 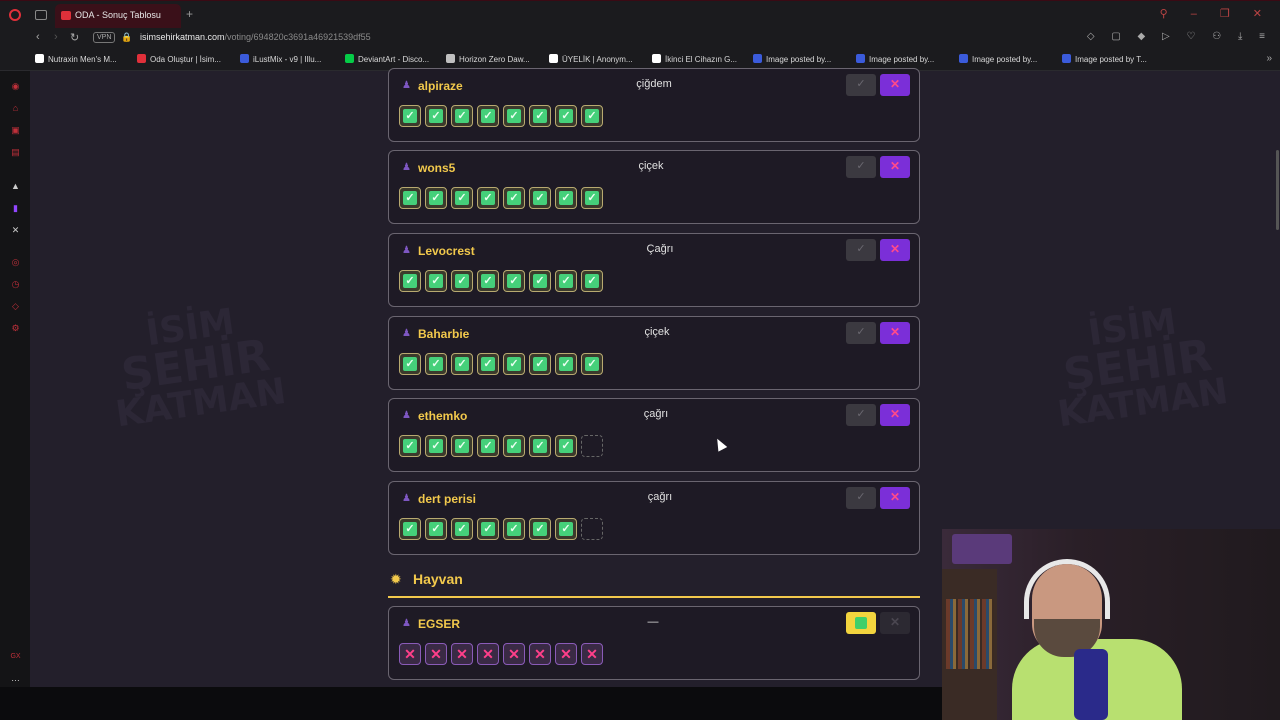 I want to click on sidebar-player-icon: ◎, so click(x=15, y=262).